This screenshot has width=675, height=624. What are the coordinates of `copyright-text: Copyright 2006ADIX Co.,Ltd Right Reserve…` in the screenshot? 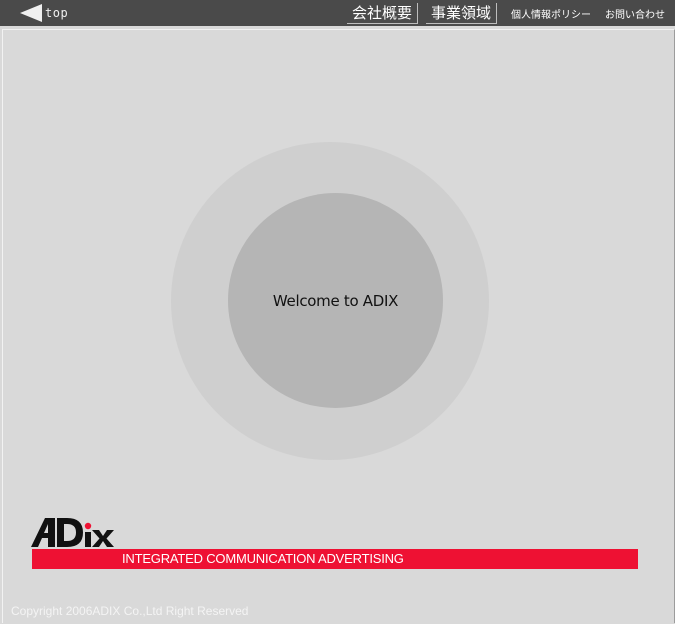 It's located at (130, 611).